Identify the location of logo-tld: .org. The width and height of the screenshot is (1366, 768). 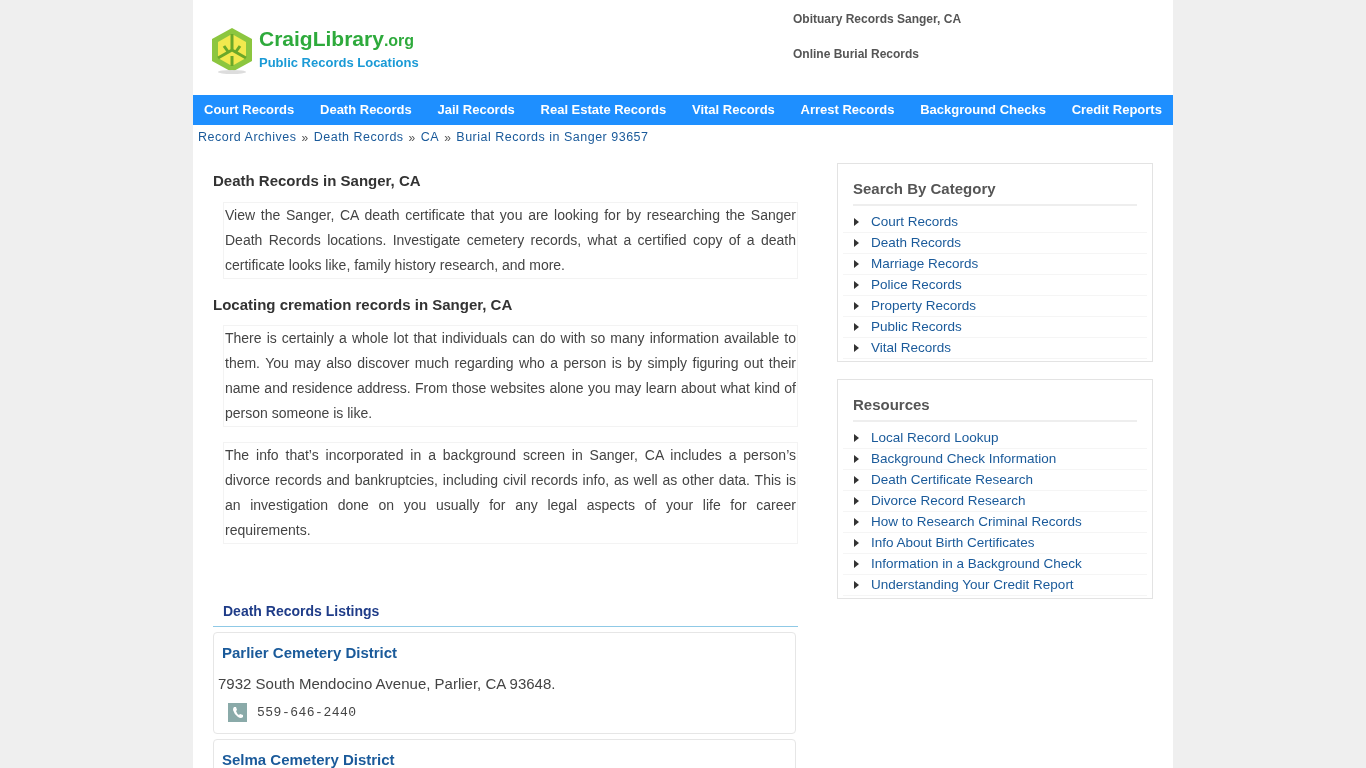
(399, 42).